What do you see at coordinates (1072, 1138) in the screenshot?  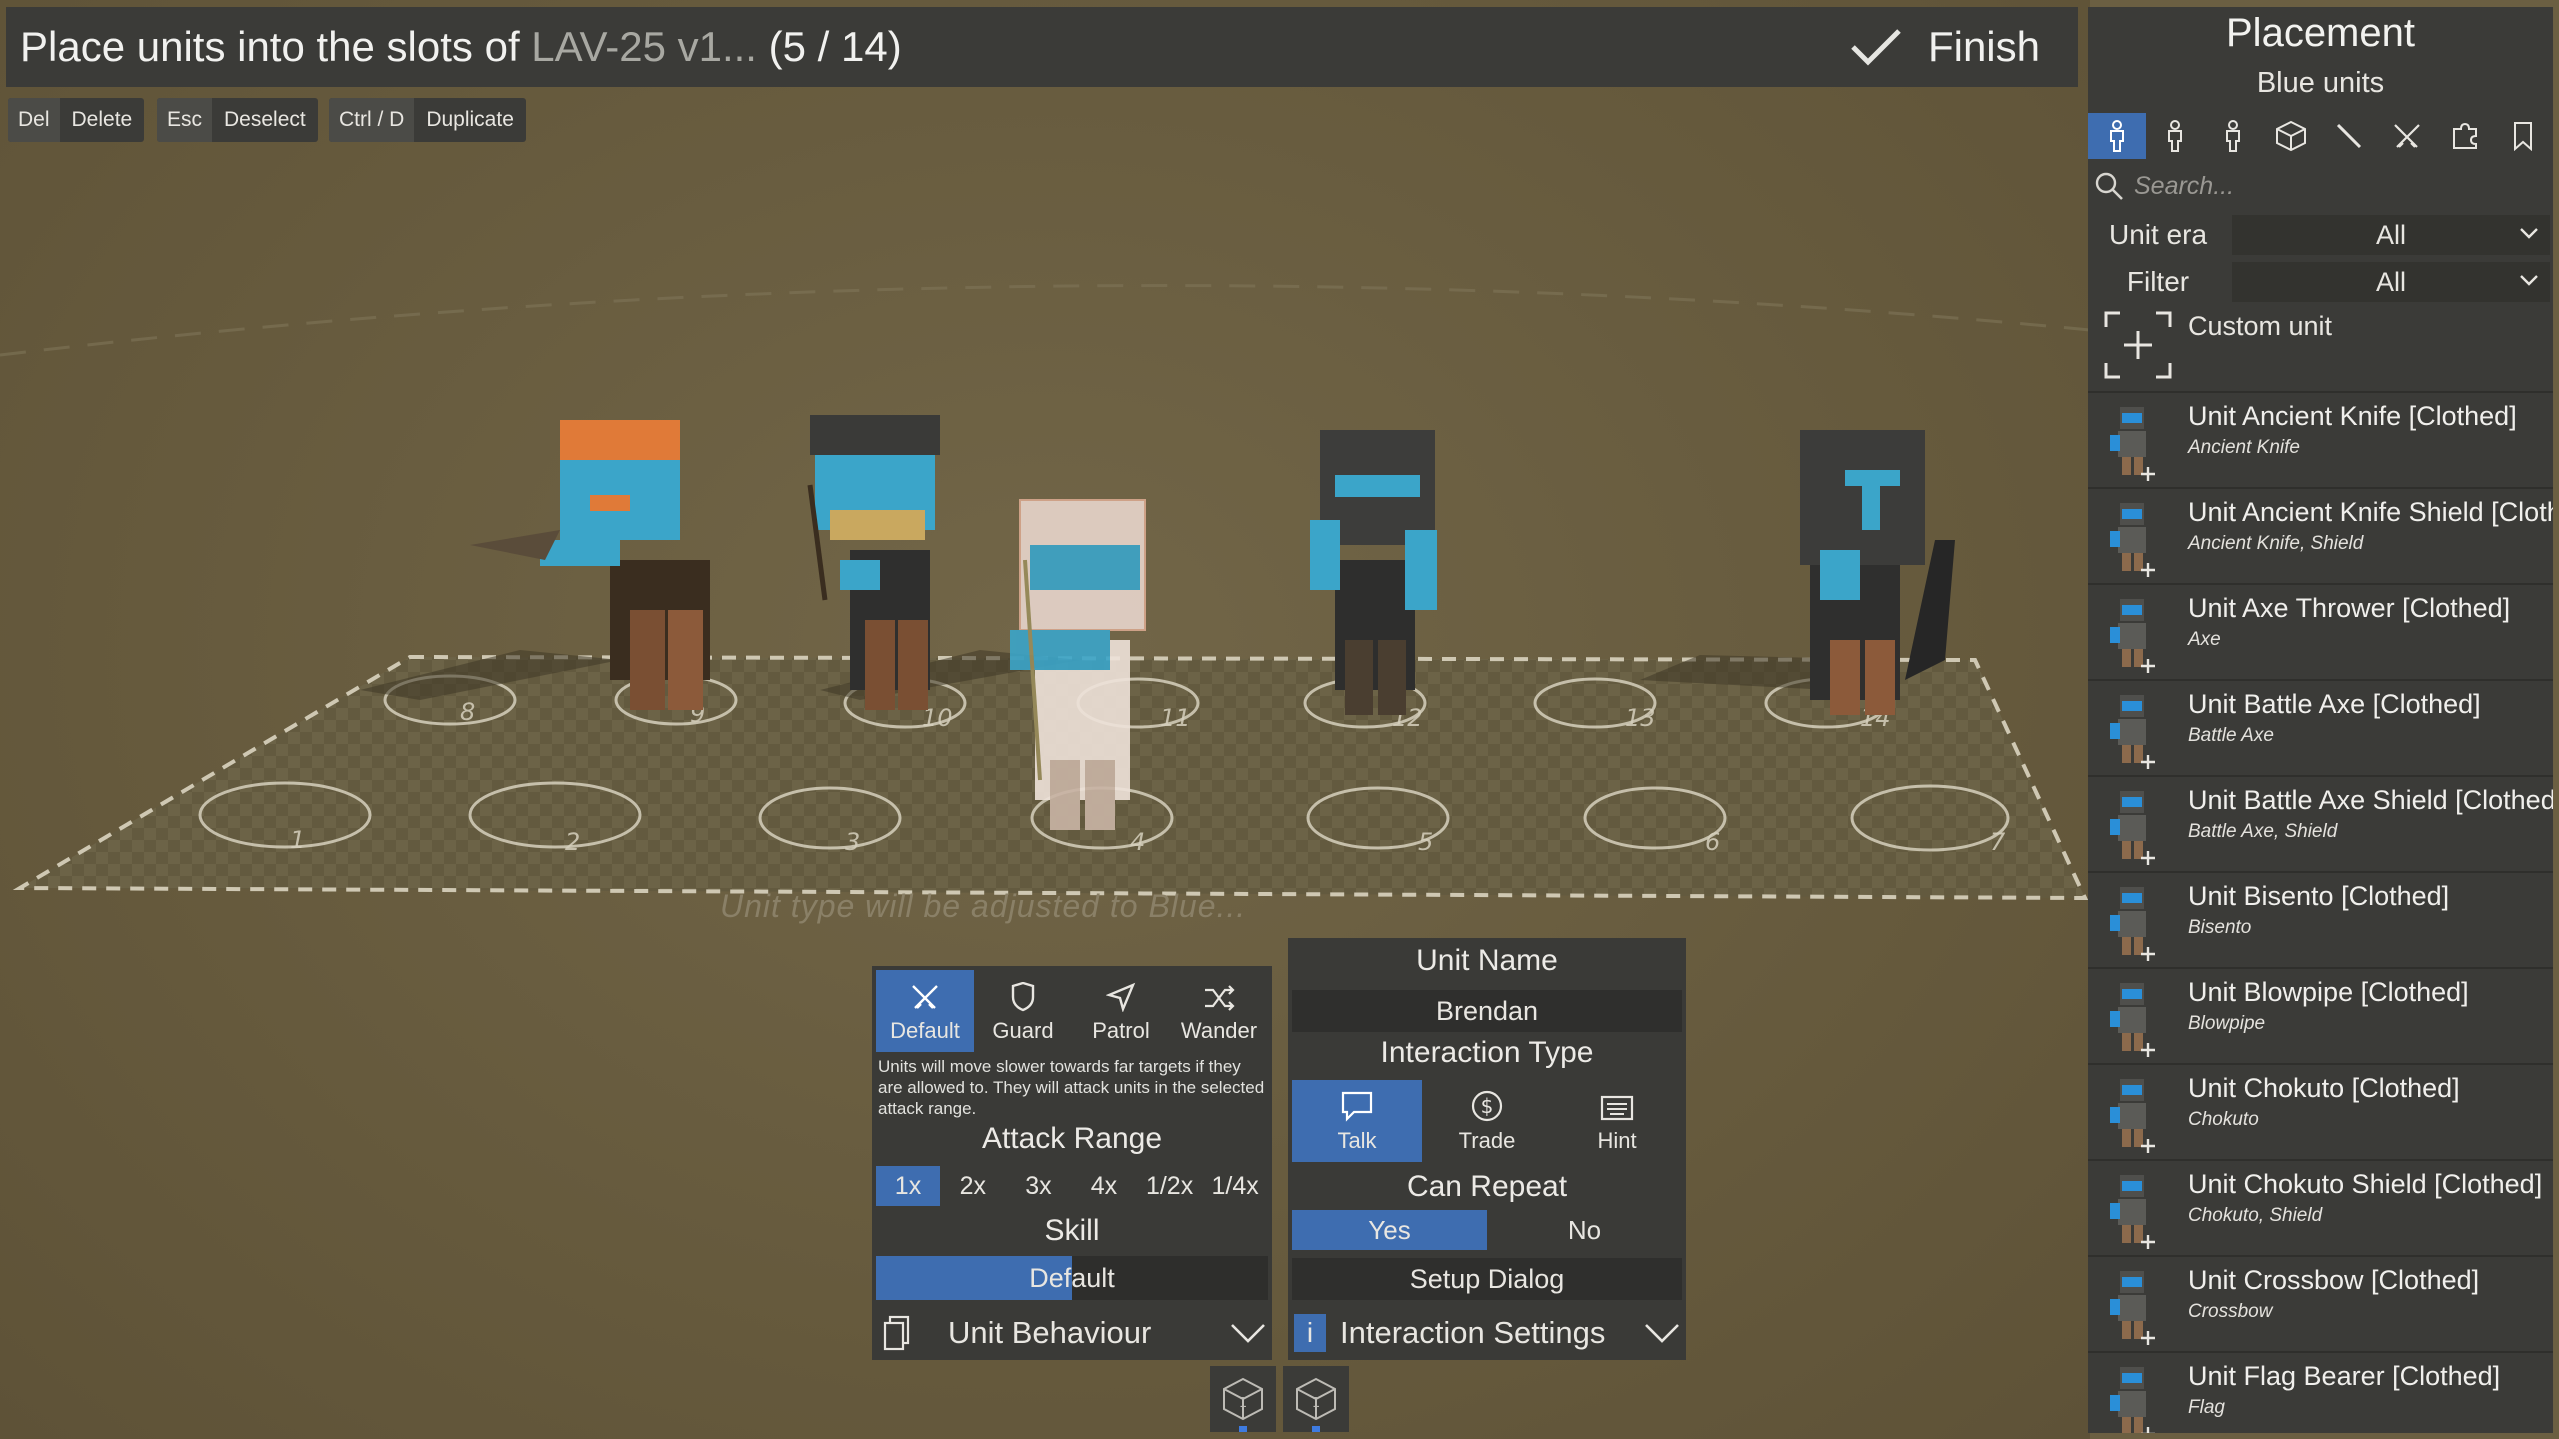 I see `attack-range-title: Attack Range` at bounding box center [1072, 1138].